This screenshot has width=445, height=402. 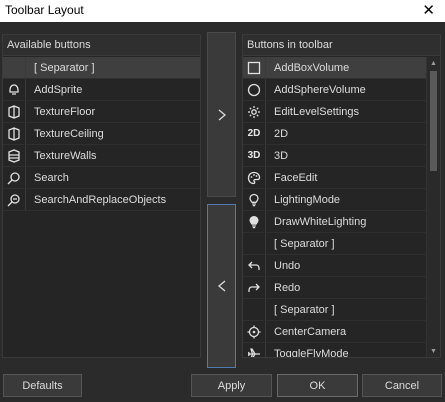 What do you see at coordinates (433, 63) in the screenshot?
I see `scroll-up-icon: ▲` at bounding box center [433, 63].